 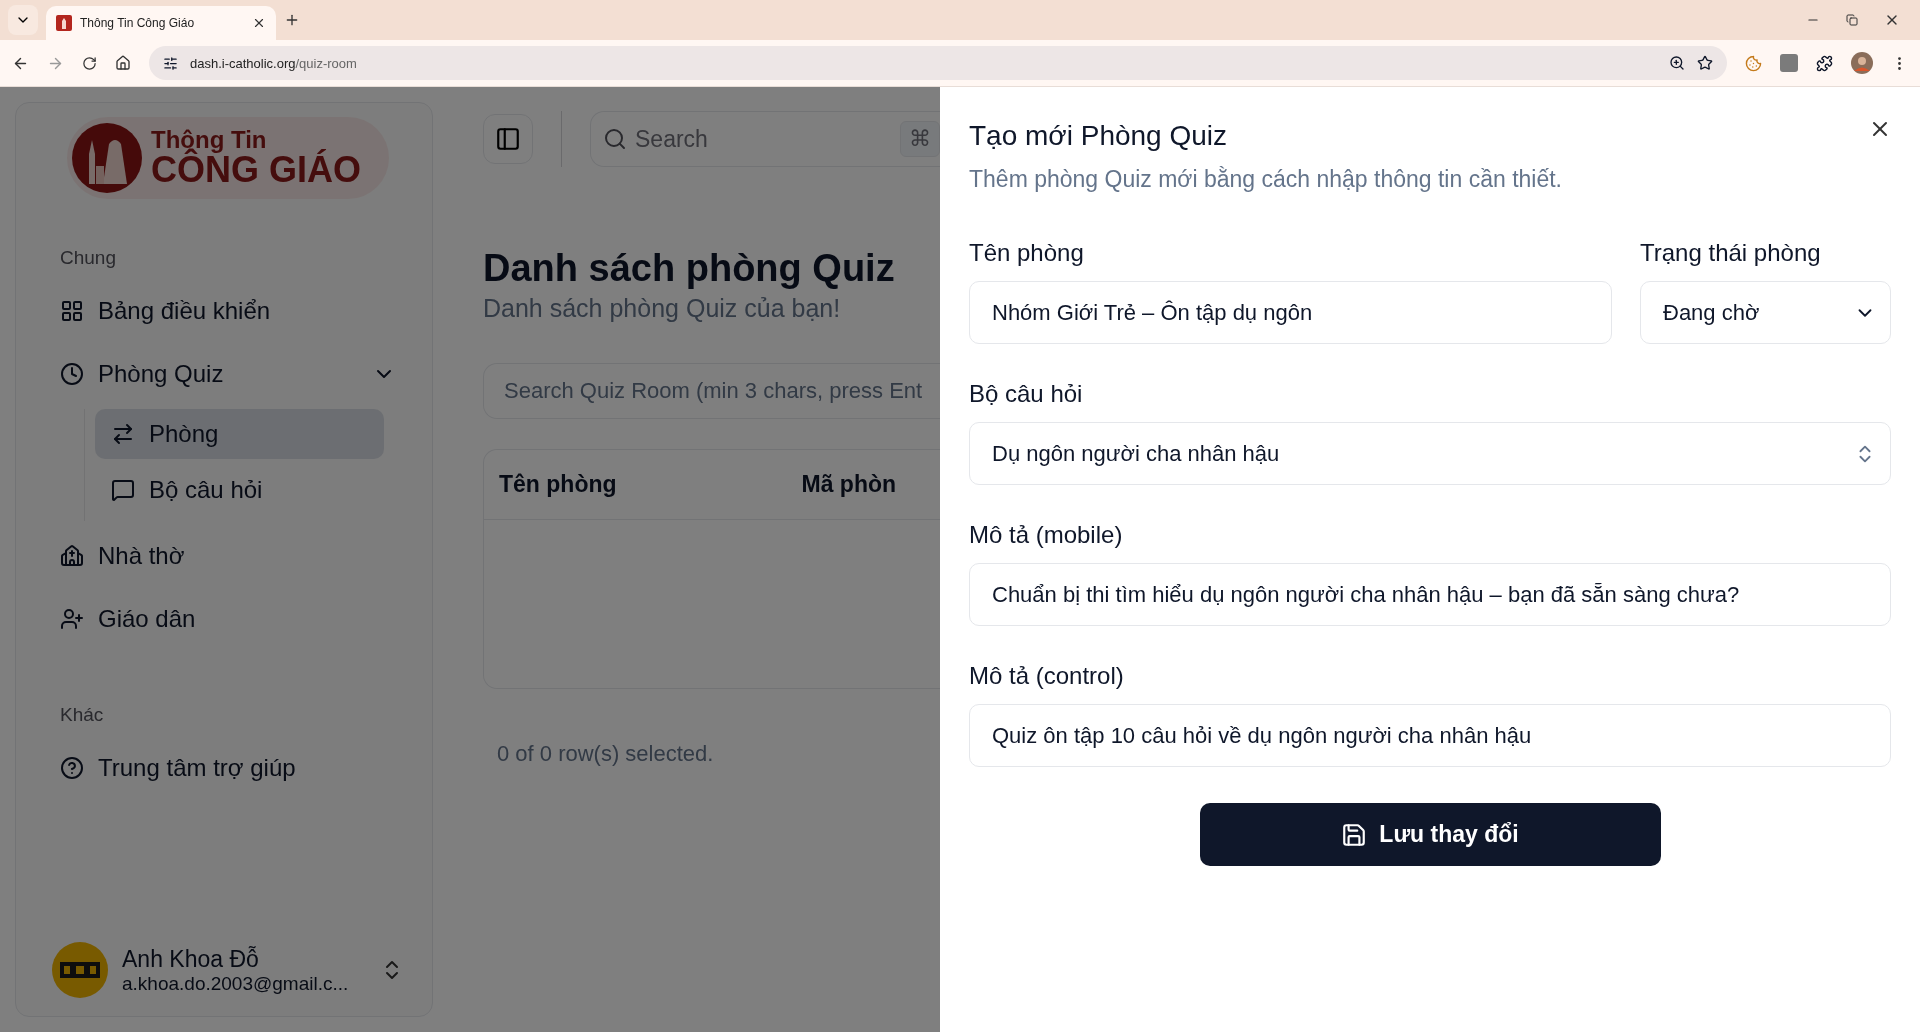 I want to click on sidebar-icon, so click(x=508, y=139).